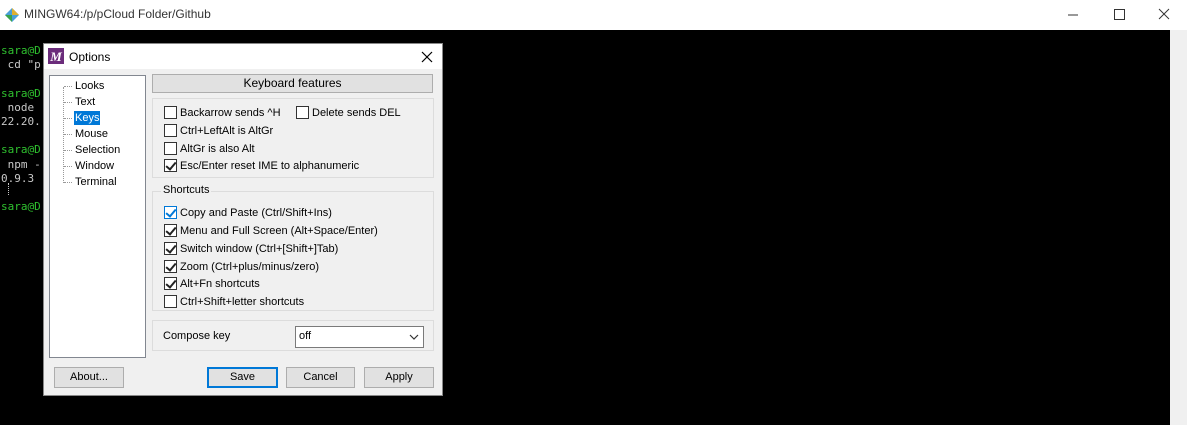  Describe the element at coordinates (170, 130) in the screenshot. I see `ctrl-leftalt-checkbox-box` at that location.